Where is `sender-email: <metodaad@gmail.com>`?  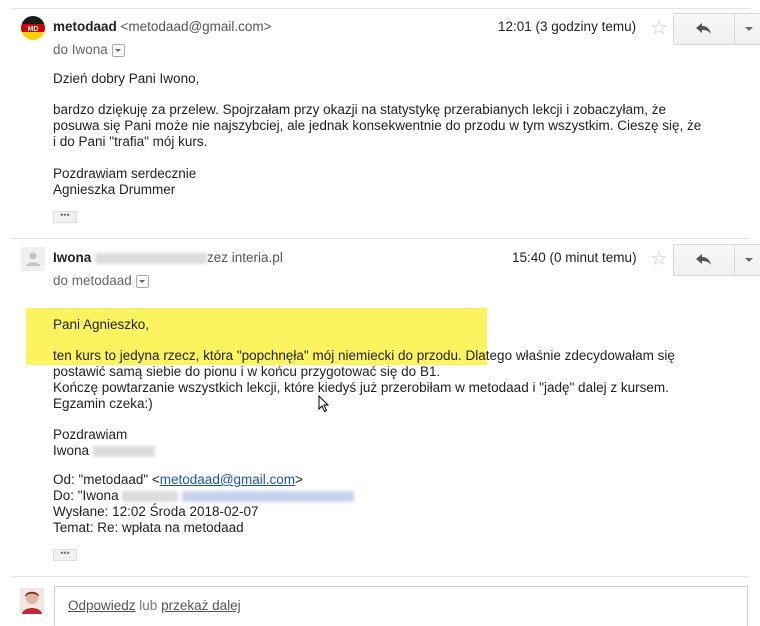 sender-email: <metodaad@gmail.com> is located at coordinates (196, 26).